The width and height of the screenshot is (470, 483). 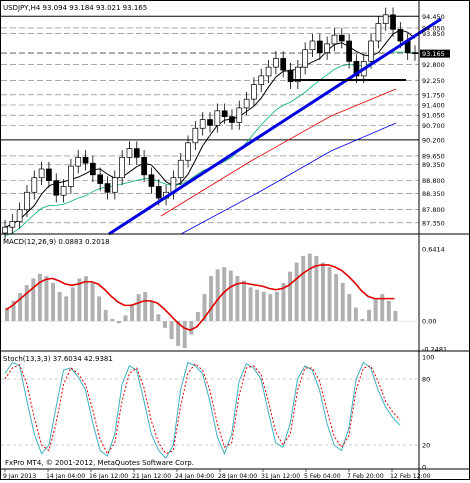 I want to click on time-tick-label: 16 Jan 12:00, so click(x=108, y=476).